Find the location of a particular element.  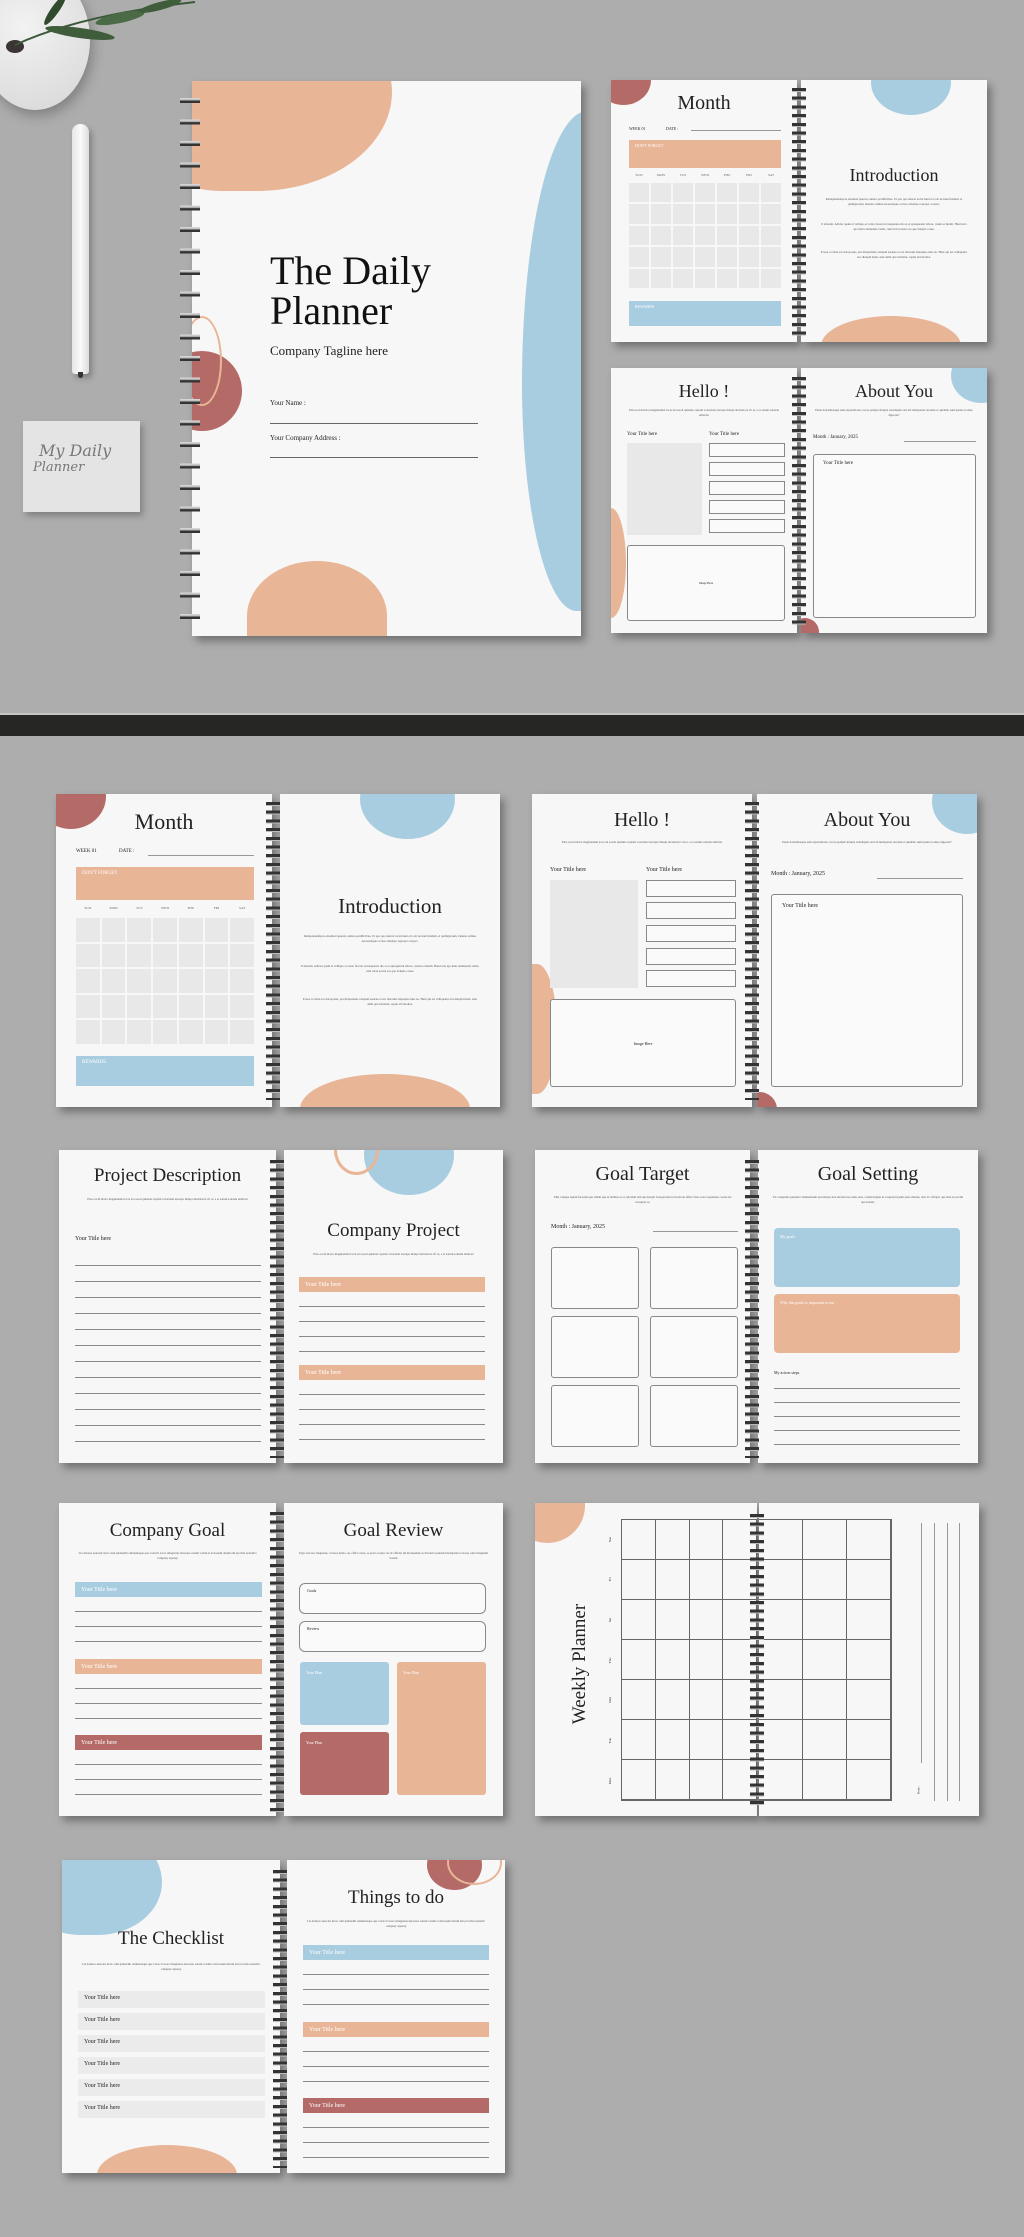

my-goals-box: My goals is located at coordinates (867, 1257).